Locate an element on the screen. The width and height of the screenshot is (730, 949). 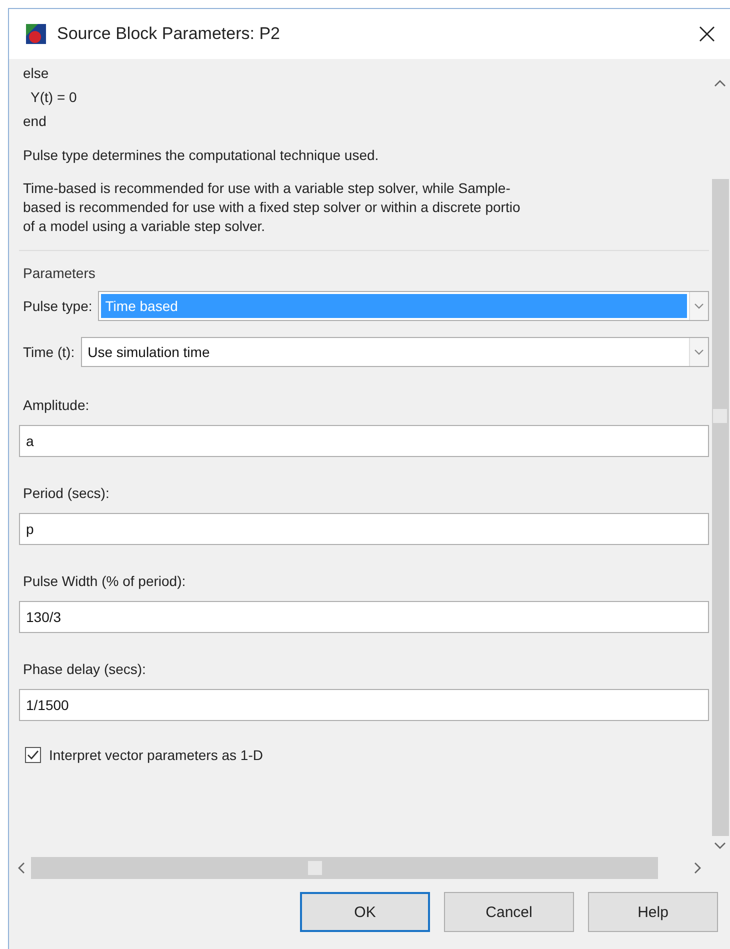
field-label: Pulse Width (% of period): is located at coordinates (104, 581).